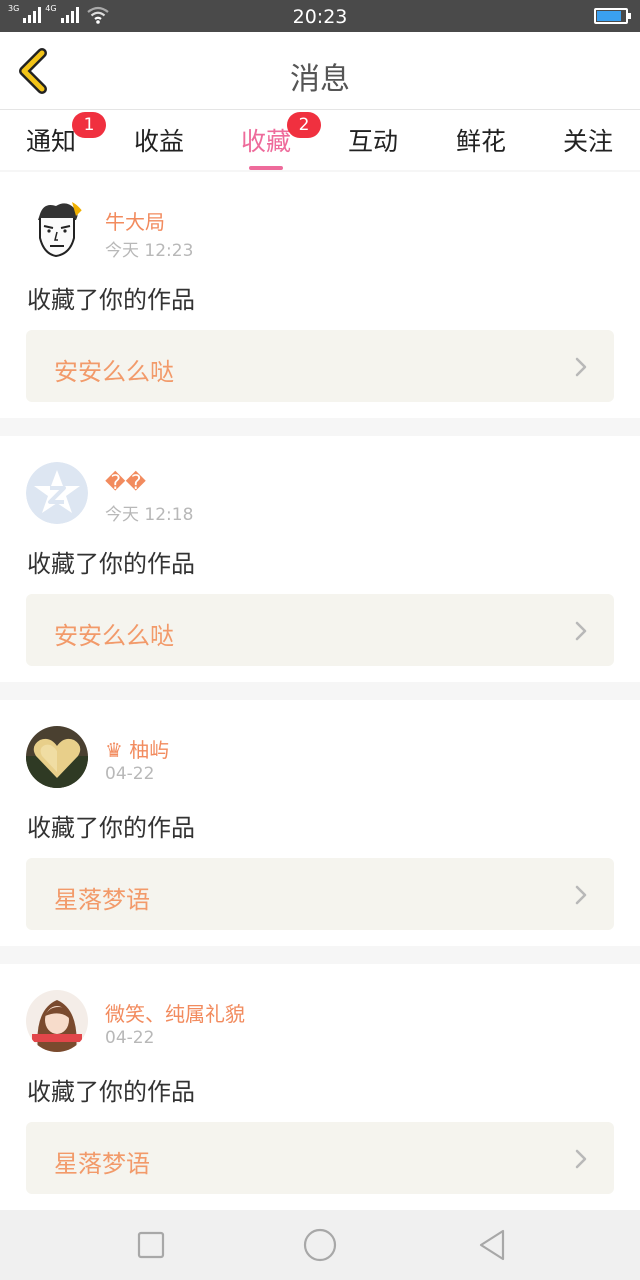 The height and width of the screenshot is (1280, 640). Describe the element at coordinates (265, 168) in the screenshot. I see `active-tab-indicator` at that location.